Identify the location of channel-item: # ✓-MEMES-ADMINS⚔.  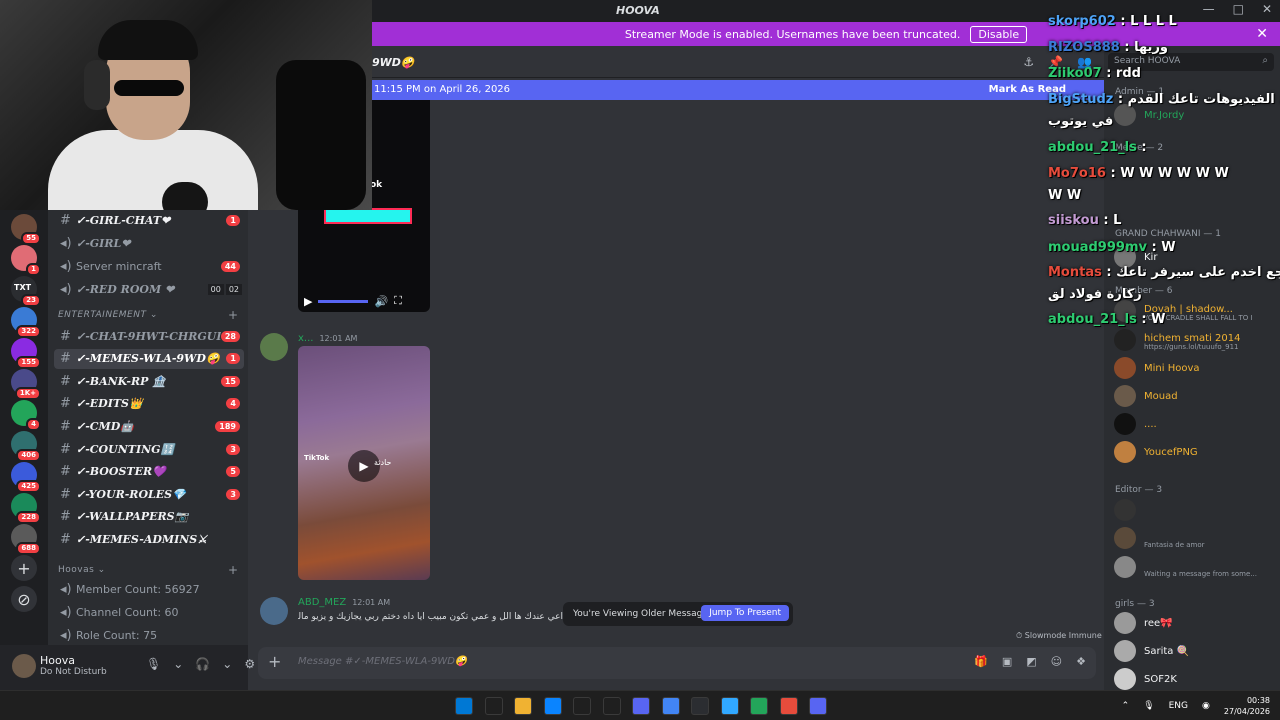
(149, 539).